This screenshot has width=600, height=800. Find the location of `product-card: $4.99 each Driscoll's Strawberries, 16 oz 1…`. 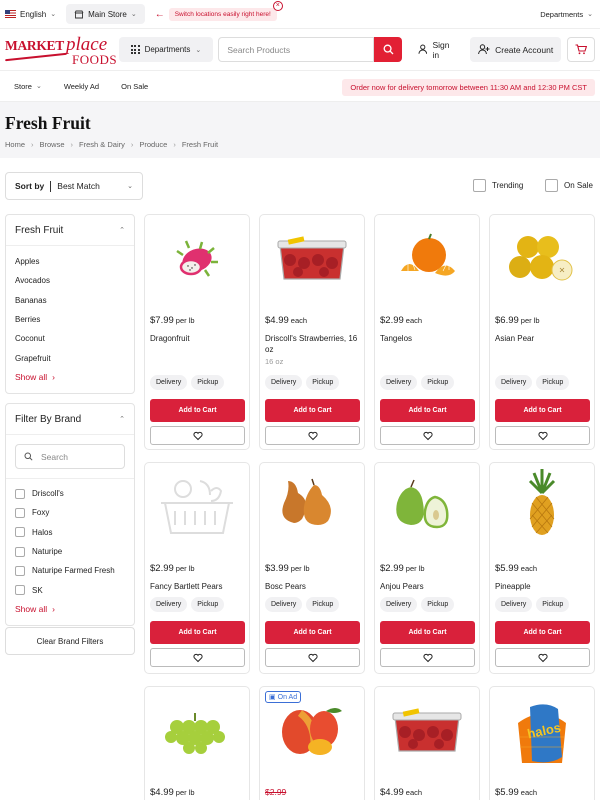

product-card: $4.99 each Driscoll's Strawberries, 16 oz 1… is located at coordinates (312, 332).